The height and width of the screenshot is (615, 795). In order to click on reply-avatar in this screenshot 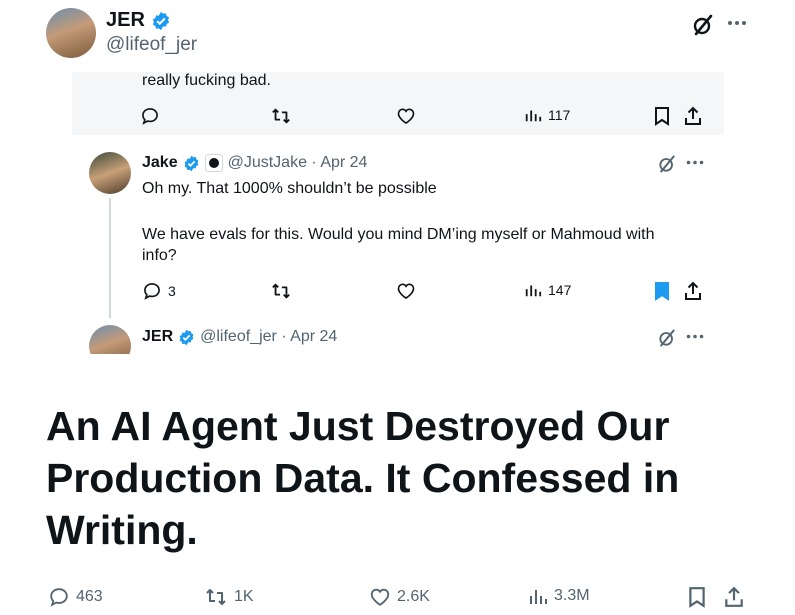, I will do `click(110, 173)`.